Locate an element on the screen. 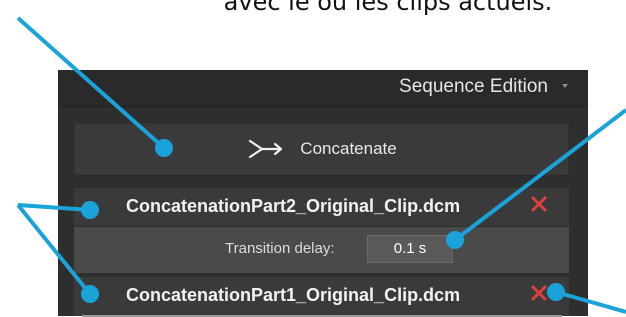 The width and height of the screenshot is (626, 317). callout-line-transition is located at coordinates (539, 175).